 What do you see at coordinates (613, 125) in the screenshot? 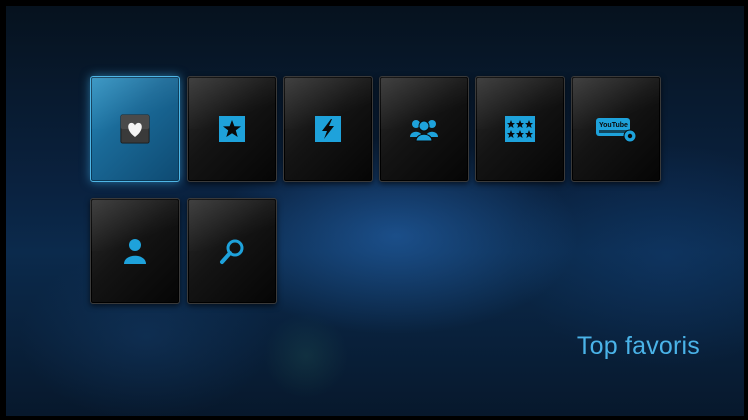
I see `youtube-logo-text: YouTube` at bounding box center [613, 125].